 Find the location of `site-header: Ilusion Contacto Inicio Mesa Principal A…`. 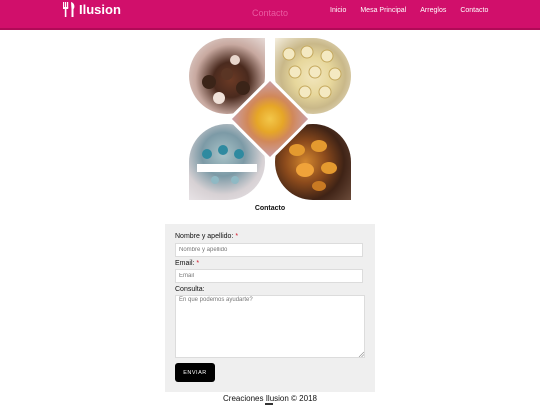

site-header: Ilusion Contacto Inicio Mesa Principal A… is located at coordinates (270, 15).